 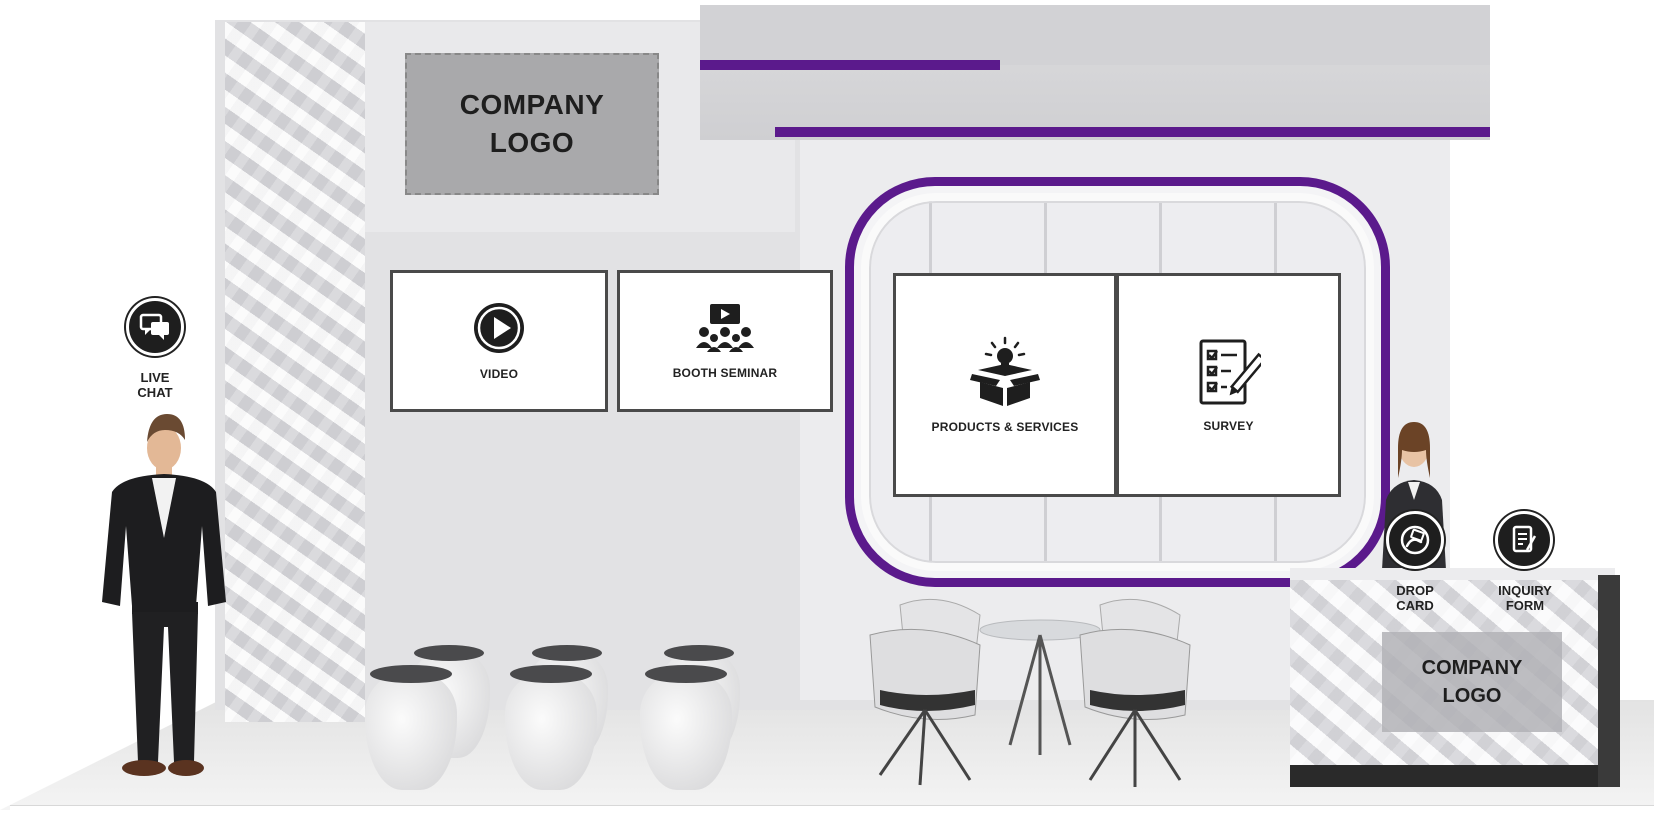 What do you see at coordinates (295, 372) in the screenshot?
I see `textured-column` at bounding box center [295, 372].